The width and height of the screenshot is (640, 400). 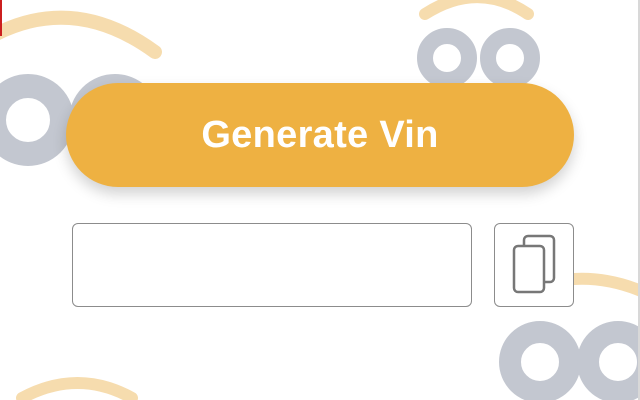 What do you see at coordinates (476, 10) in the screenshot?
I see `decor-arc-top-right` at bounding box center [476, 10].